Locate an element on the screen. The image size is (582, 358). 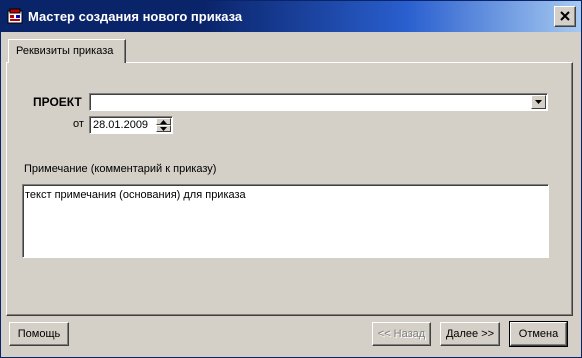
close-icon is located at coordinates (565, 16).